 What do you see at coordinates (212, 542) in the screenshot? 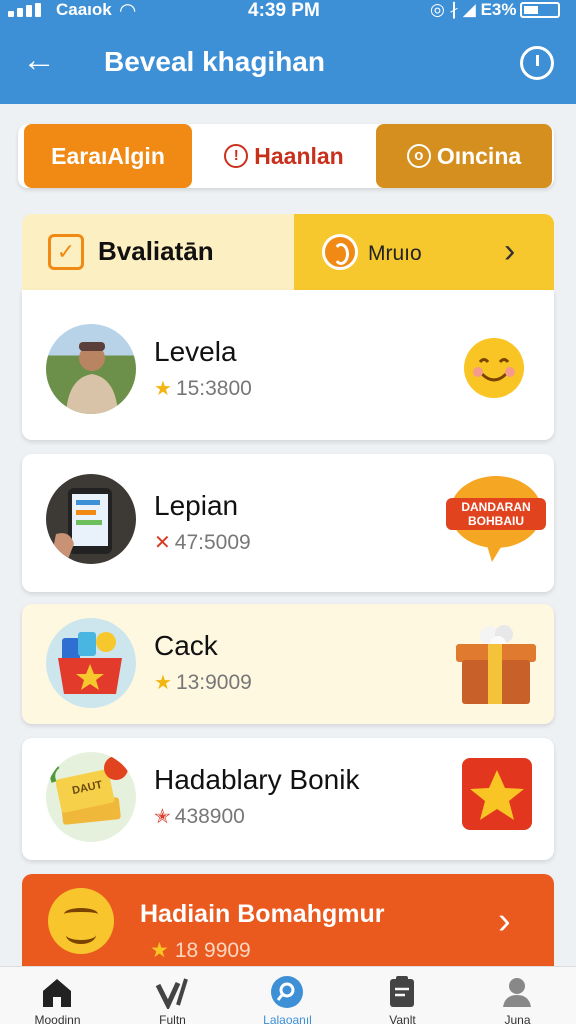
I see `score-value: 47:5009` at bounding box center [212, 542].